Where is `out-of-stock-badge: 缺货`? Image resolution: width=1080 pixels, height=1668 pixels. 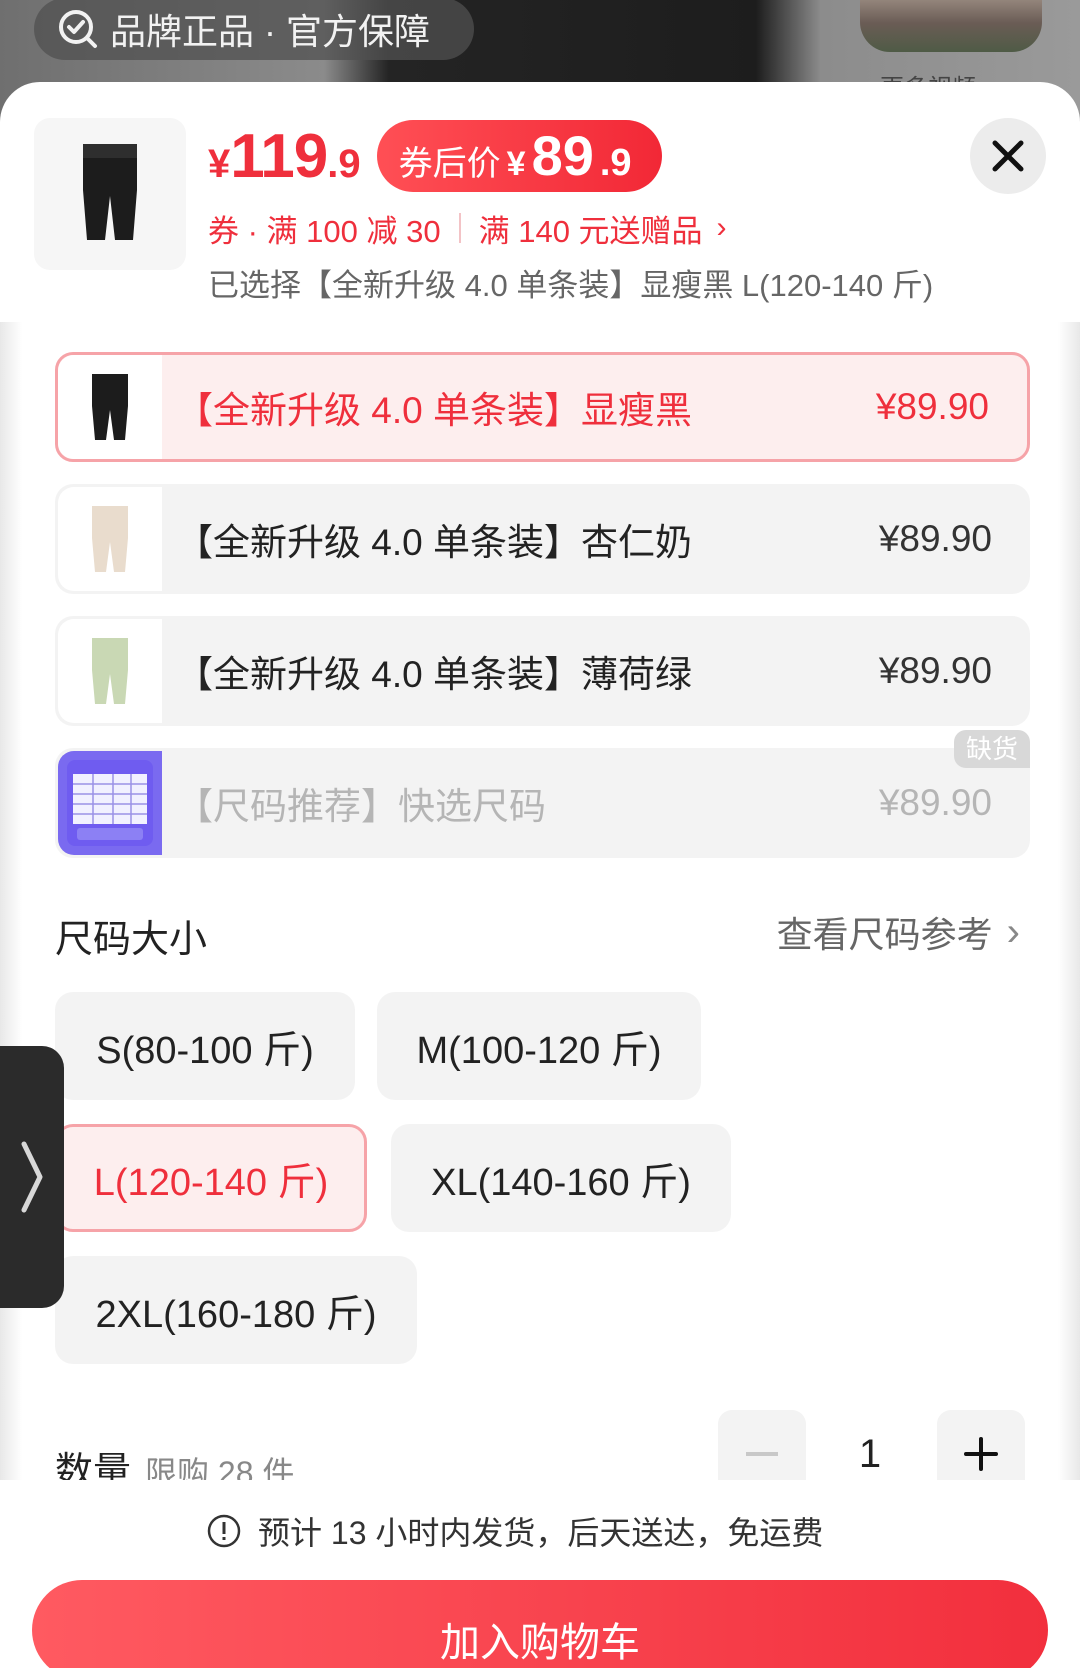
out-of-stock-badge: 缺货 is located at coordinates (991, 749).